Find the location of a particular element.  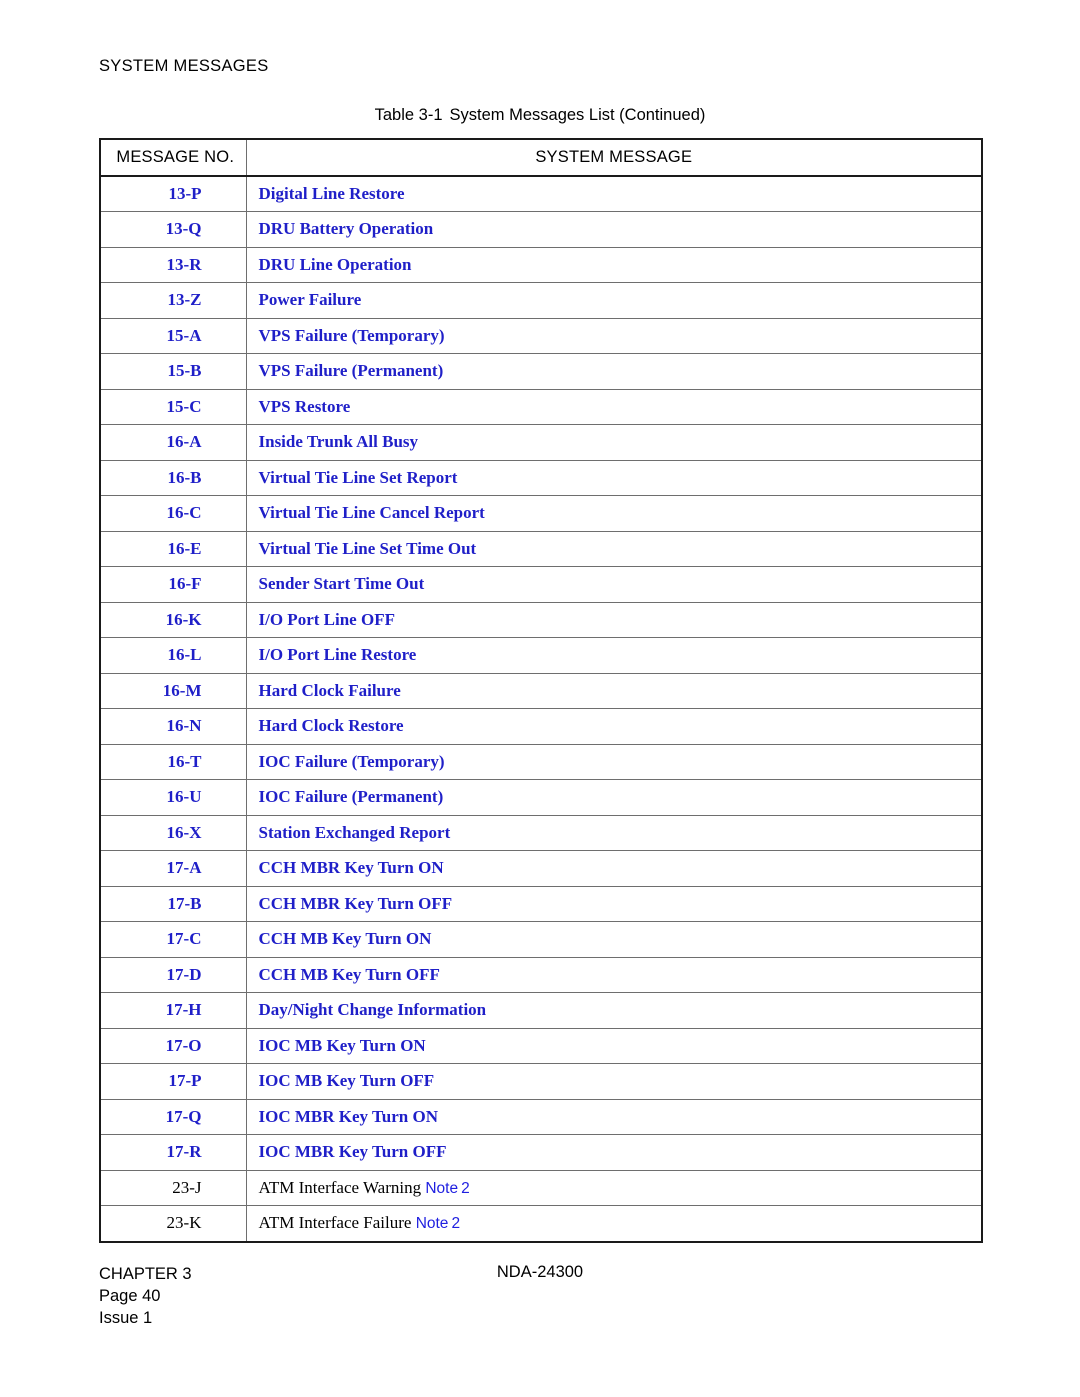

system-message-text: Sender Start Time Out is located at coordinates (341, 584).